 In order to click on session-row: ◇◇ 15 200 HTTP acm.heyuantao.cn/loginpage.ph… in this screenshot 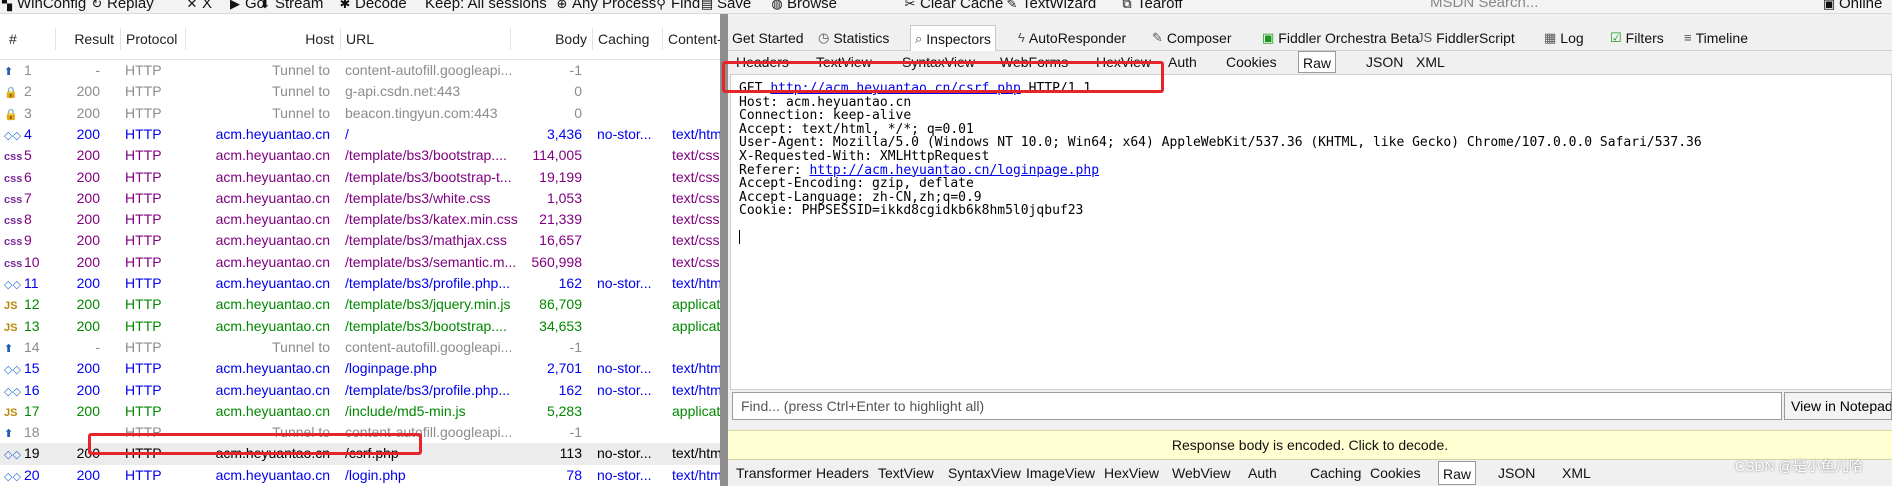, I will do `click(360, 368)`.